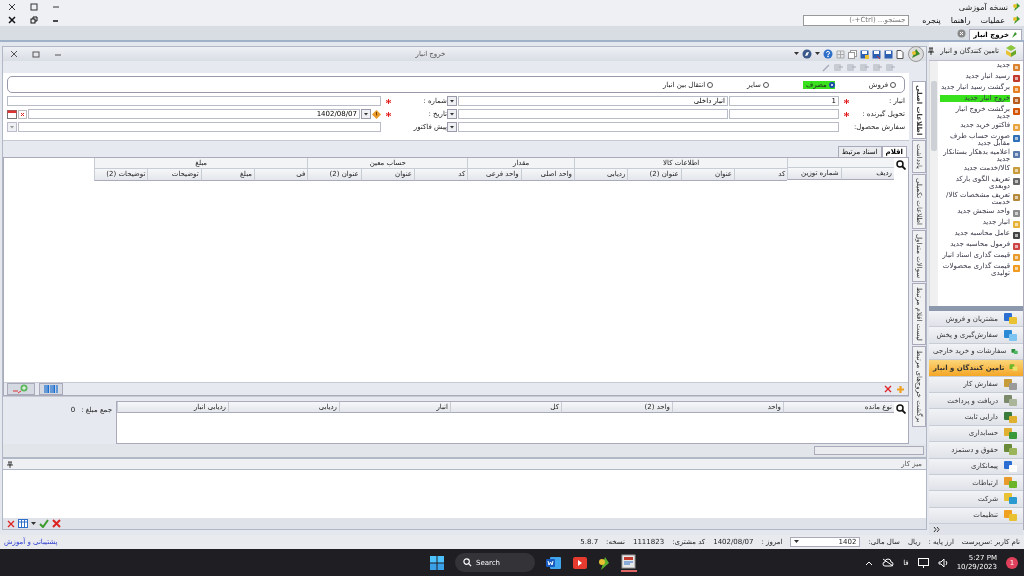 The image size is (1024, 576). Describe the element at coordinates (593, 114) in the screenshot. I see `name-field` at that location.